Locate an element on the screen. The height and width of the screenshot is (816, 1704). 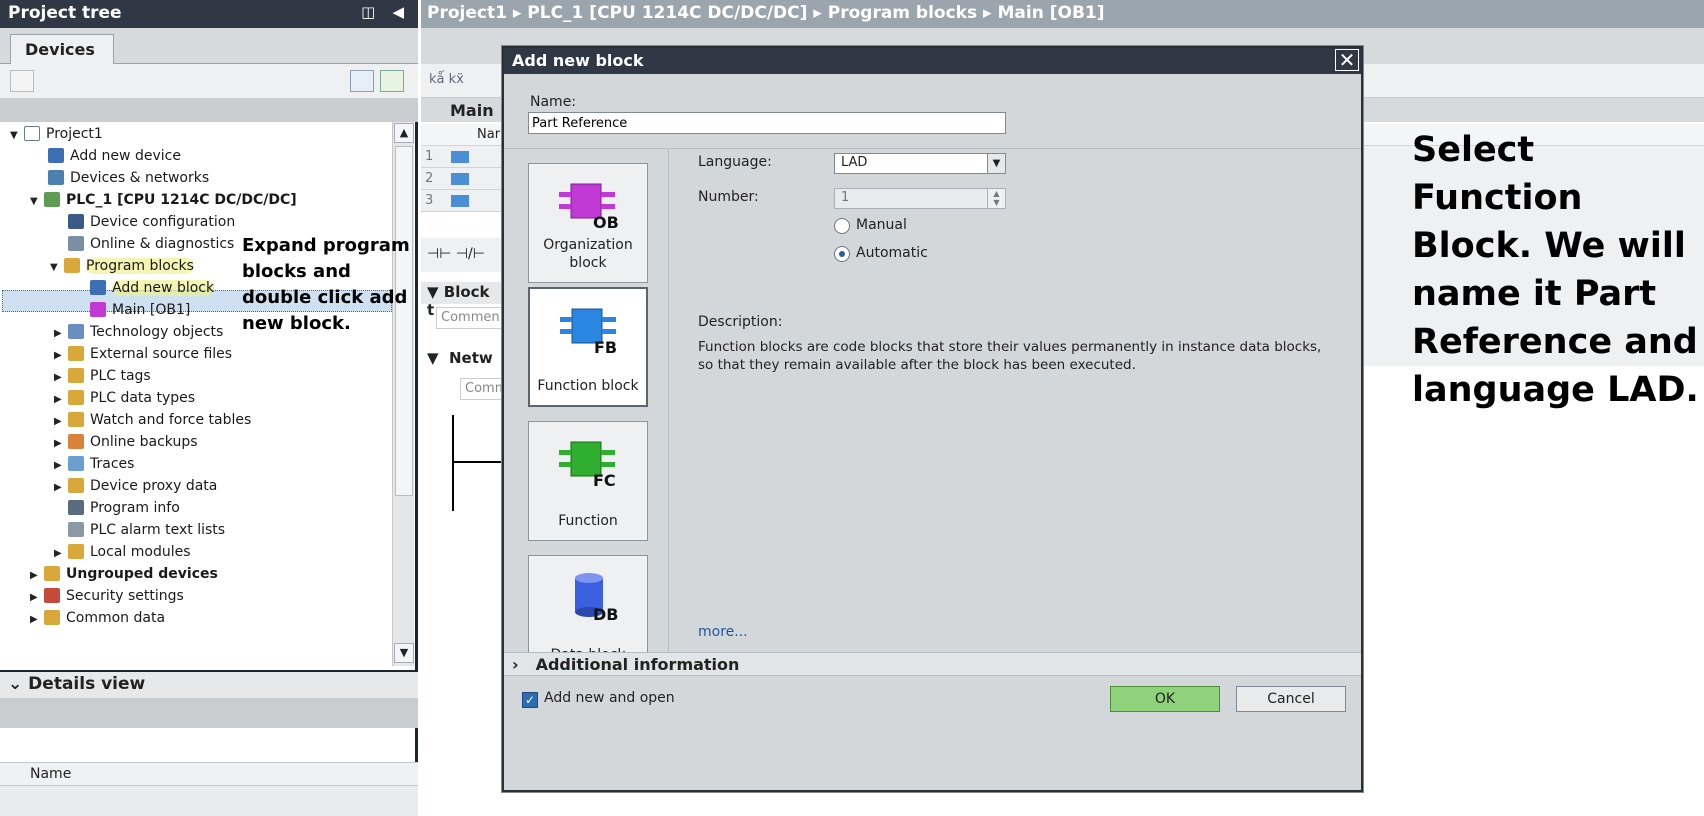
tree-item-program-blocks: ▼ Program blocks is located at coordinates (122, 266).